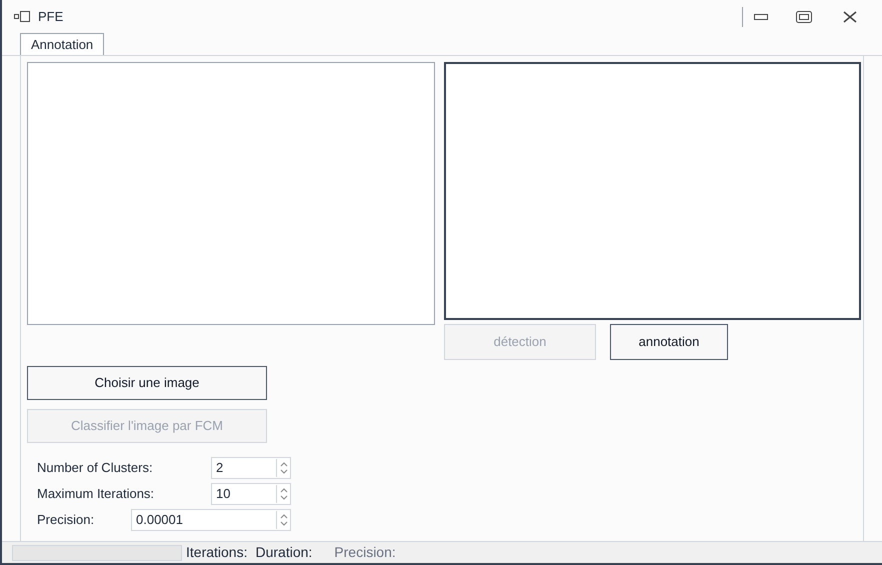 This screenshot has width=882, height=565. Describe the element at coordinates (761, 17) in the screenshot. I see `minimize-icon` at that location.